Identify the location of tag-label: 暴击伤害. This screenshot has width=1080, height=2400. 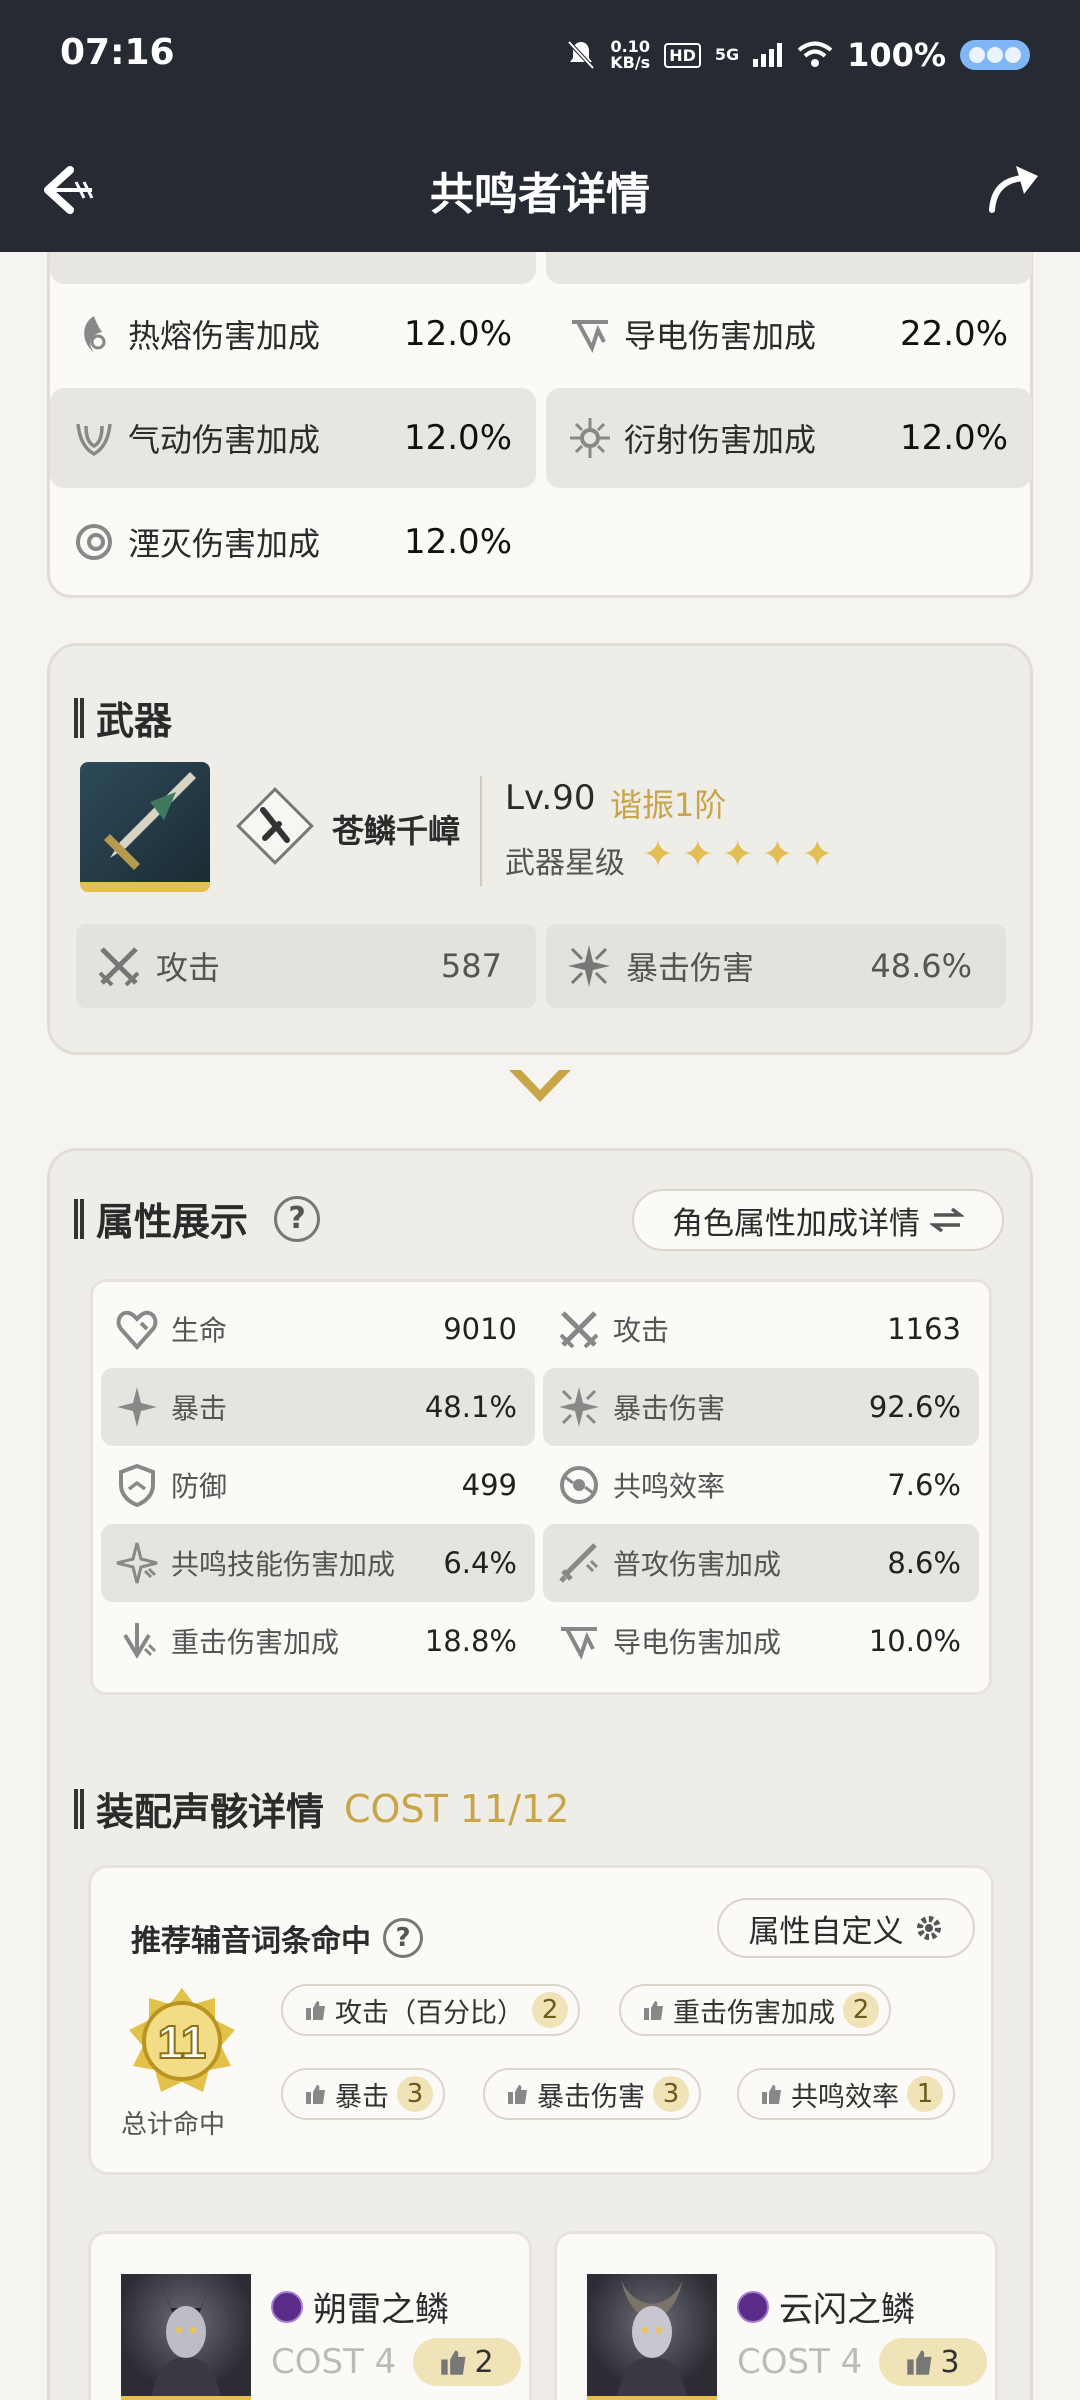
(591, 2097).